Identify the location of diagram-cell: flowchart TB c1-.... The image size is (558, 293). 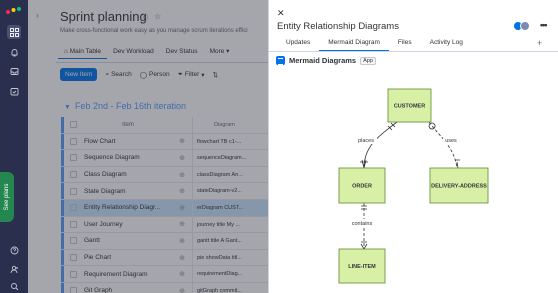
(222, 141).